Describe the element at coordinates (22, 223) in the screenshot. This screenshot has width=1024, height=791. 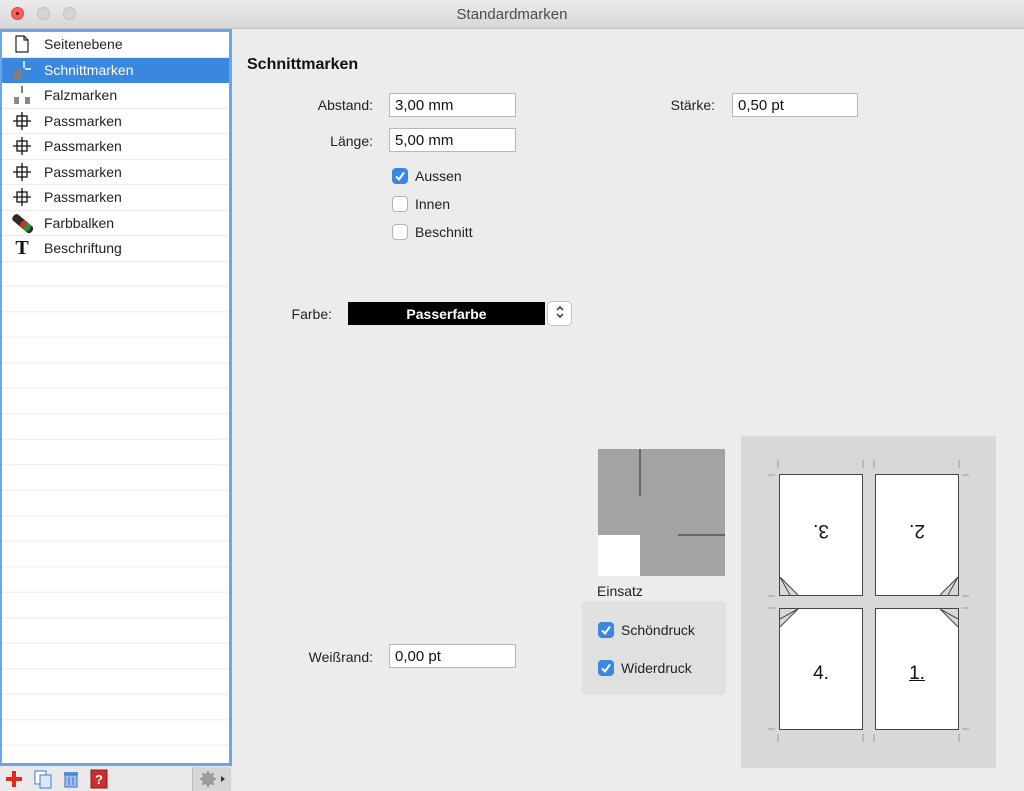
I see `color-bar-icon` at that location.